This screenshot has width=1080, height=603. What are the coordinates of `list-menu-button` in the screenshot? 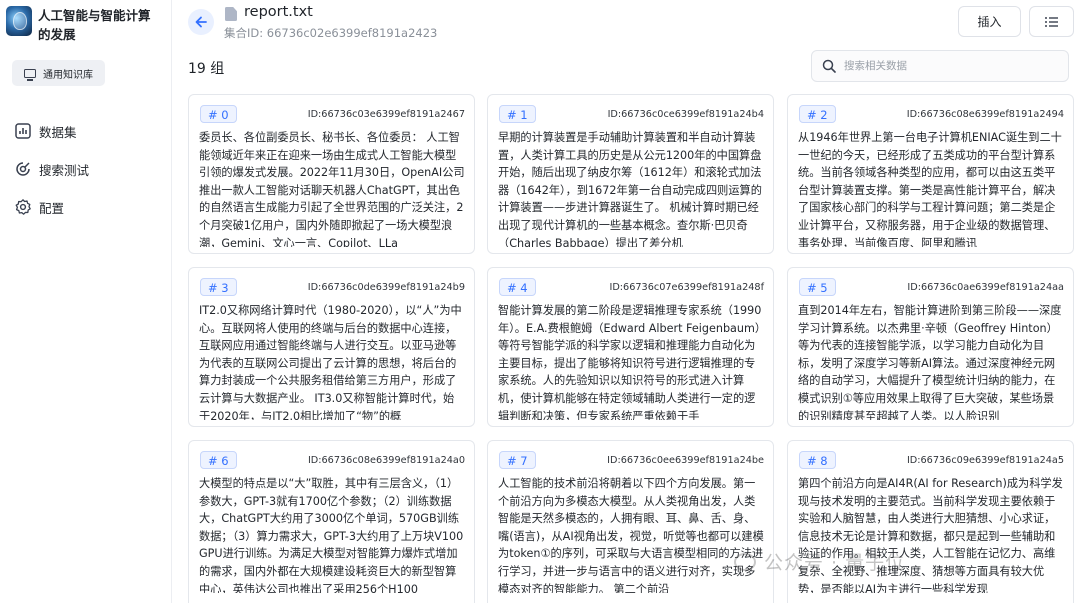 It's located at (1051, 21).